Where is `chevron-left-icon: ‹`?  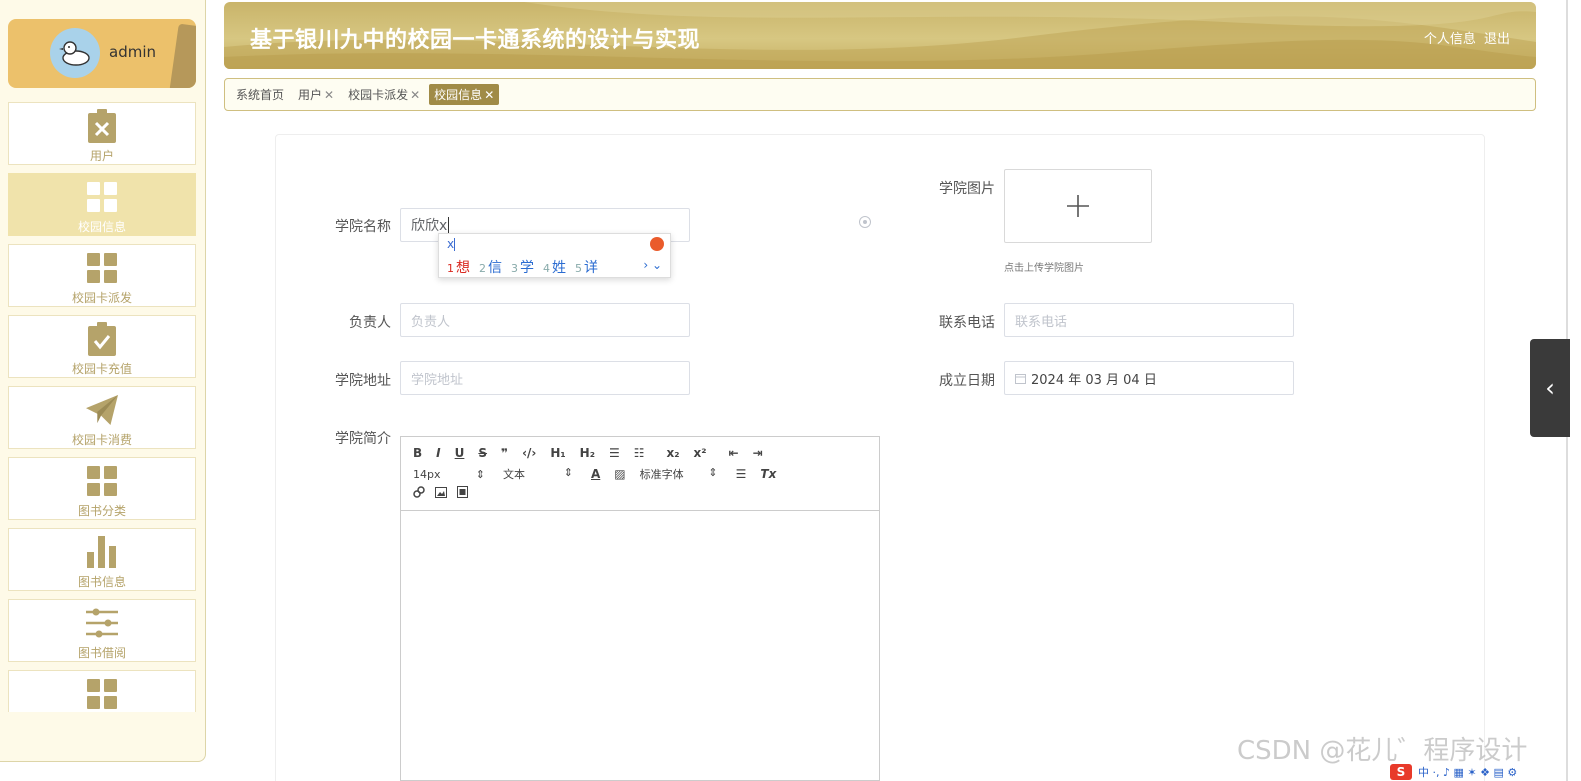 chevron-left-icon: ‹ is located at coordinates (1550, 388).